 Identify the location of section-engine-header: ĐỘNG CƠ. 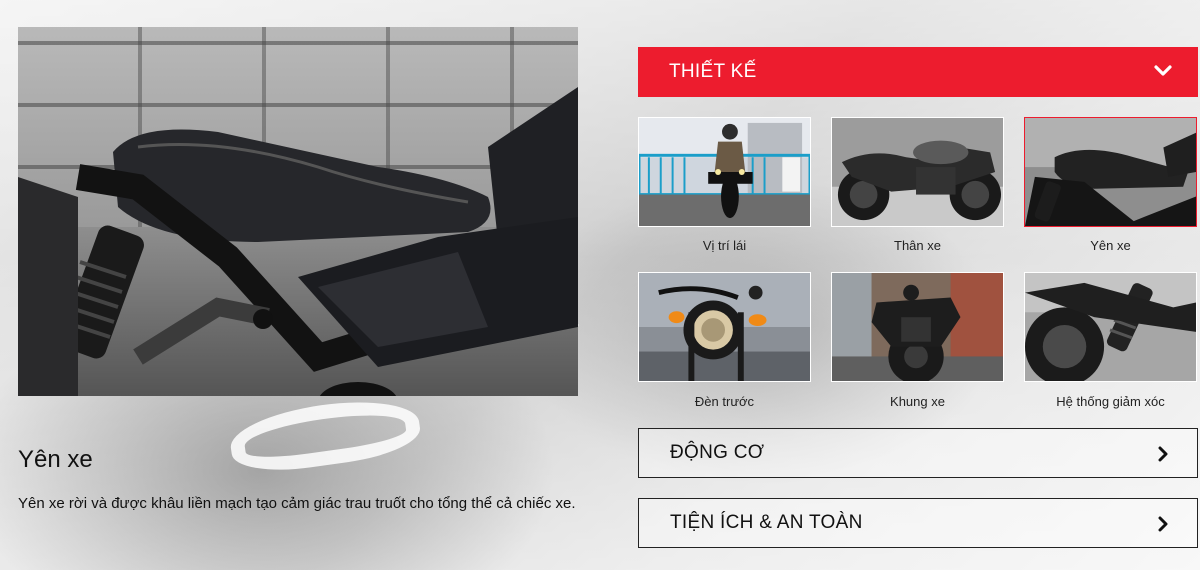
(918, 453).